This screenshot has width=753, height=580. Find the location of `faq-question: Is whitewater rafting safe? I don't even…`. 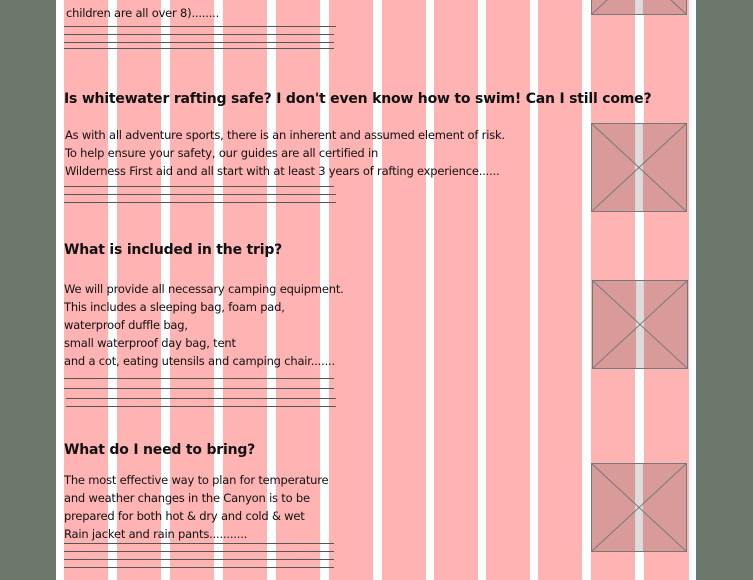

faq-question: Is whitewater rafting safe? I don't even… is located at coordinates (358, 99).